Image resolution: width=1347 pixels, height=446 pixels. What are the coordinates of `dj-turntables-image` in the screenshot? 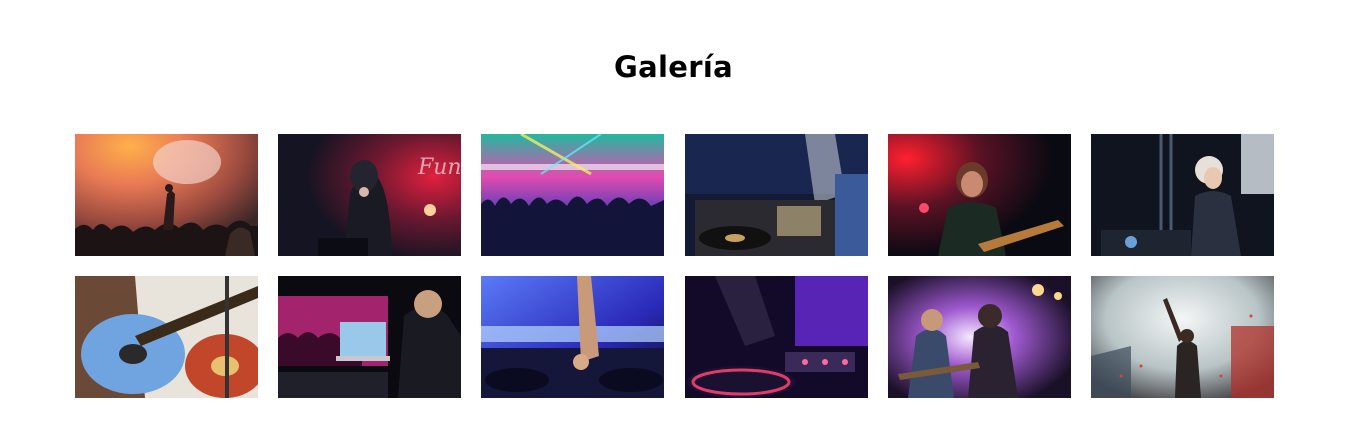 It's located at (776, 195).